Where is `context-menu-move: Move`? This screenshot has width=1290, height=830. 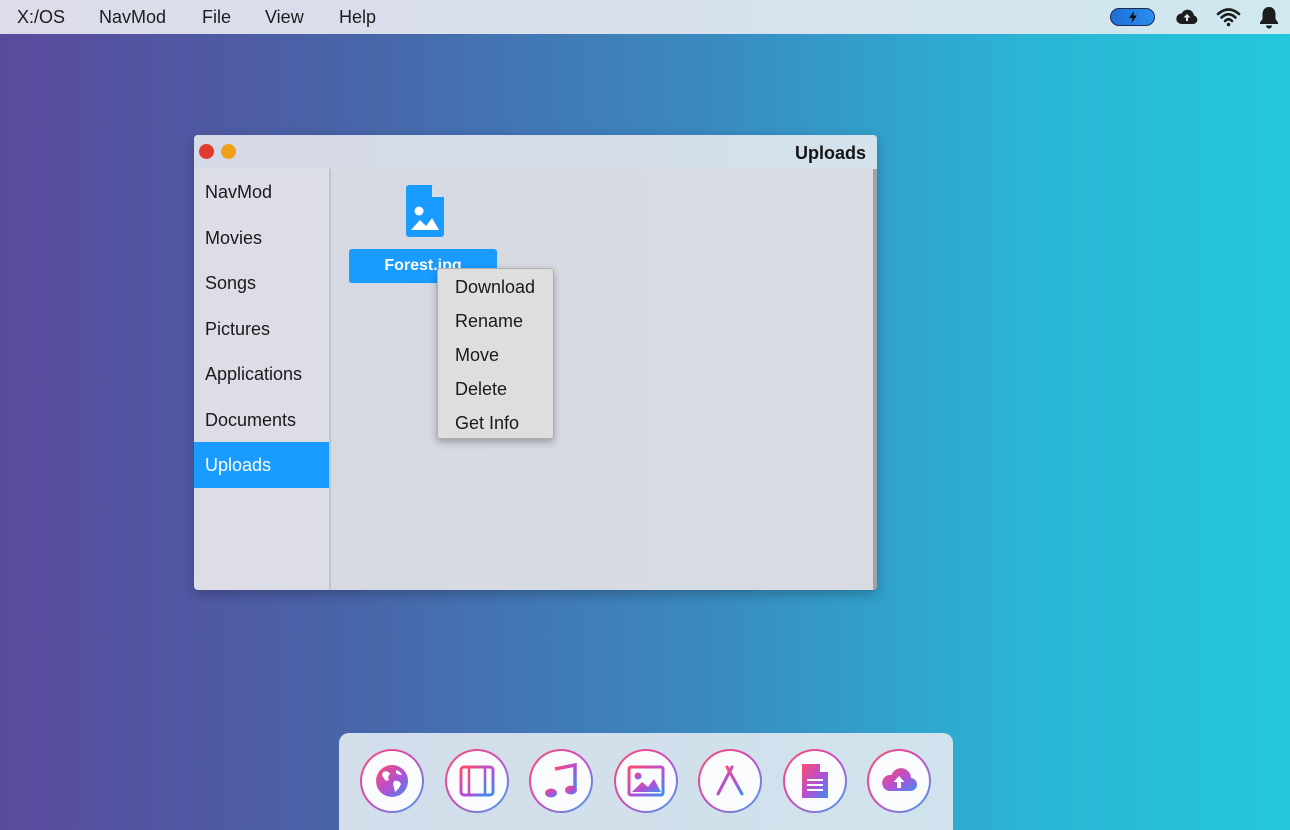 context-menu-move: Move is located at coordinates (495, 355).